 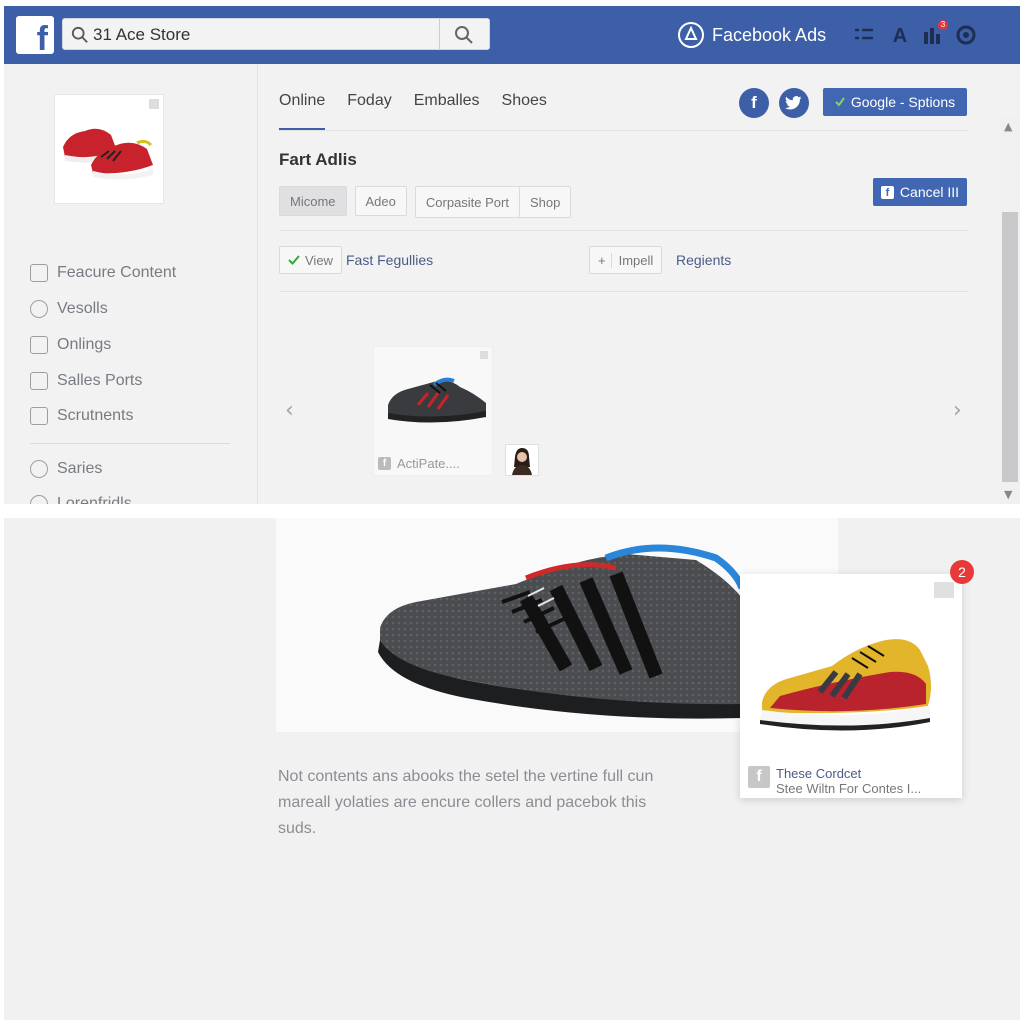 What do you see at coordinates (39, 345) in the screenshot?
I see `card-icon` at bounding box center [39, 345].